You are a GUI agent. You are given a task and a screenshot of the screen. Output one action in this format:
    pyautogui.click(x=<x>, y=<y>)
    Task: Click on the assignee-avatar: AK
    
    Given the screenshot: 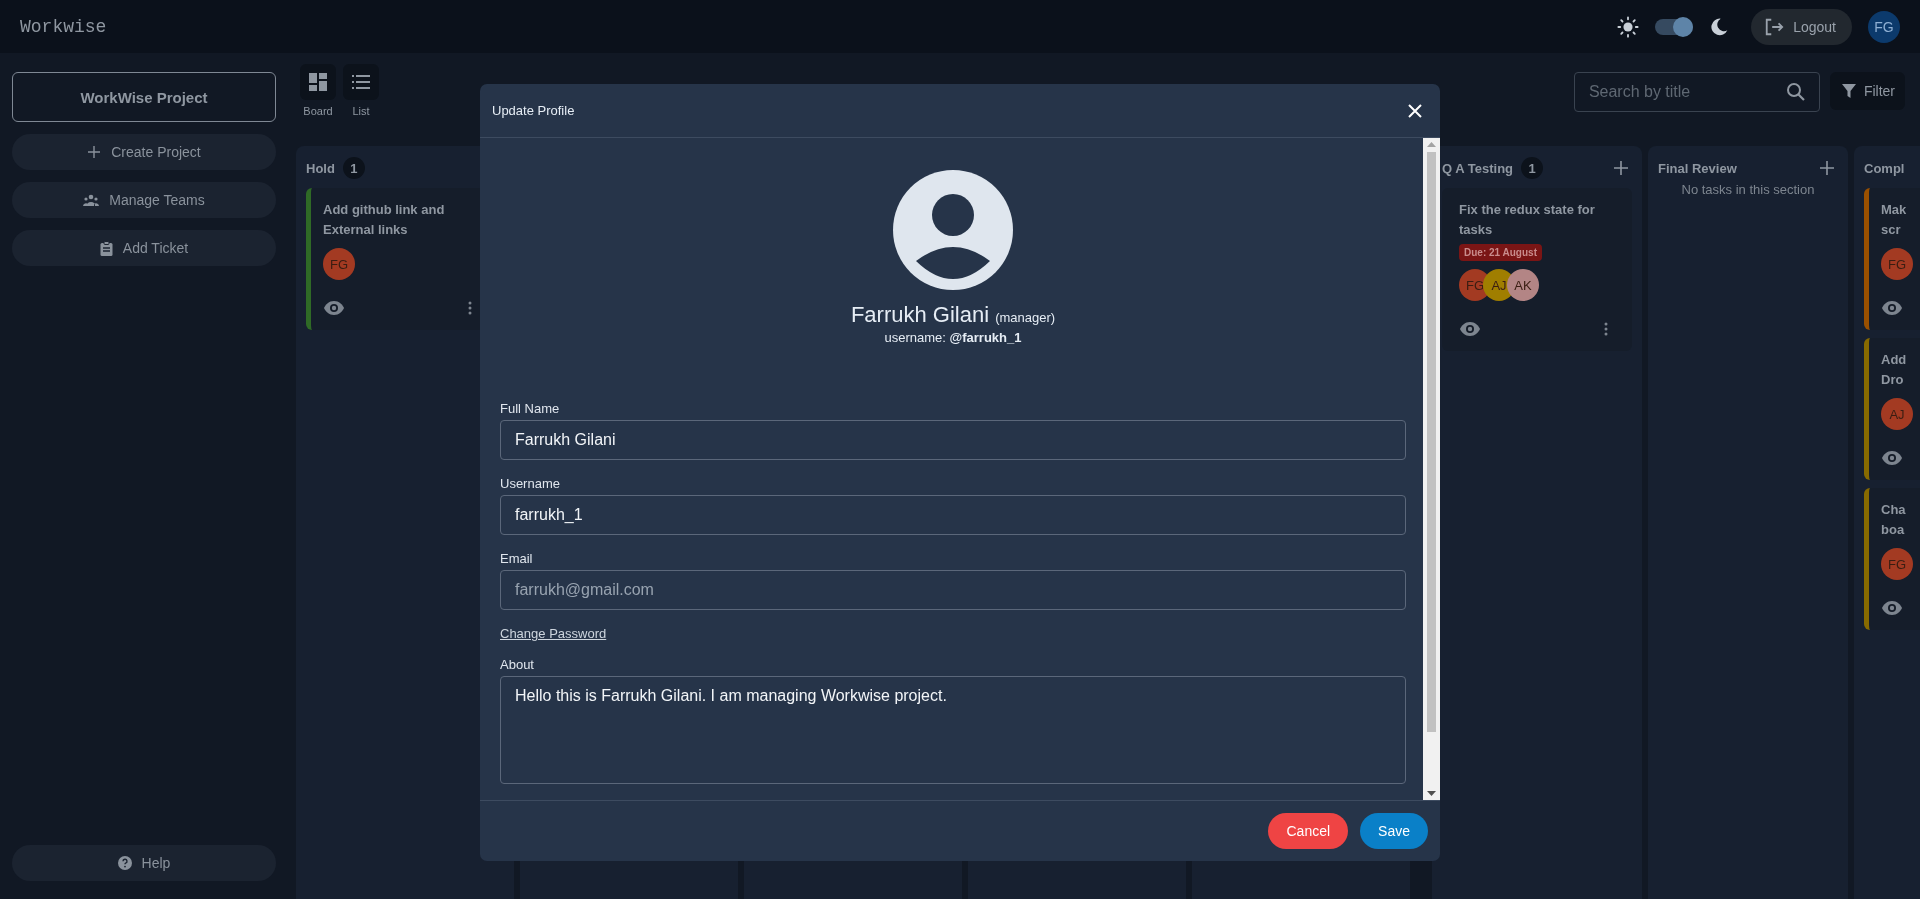 What is the action you would take?
    pyautogui.click(x=1523, y=285)
    